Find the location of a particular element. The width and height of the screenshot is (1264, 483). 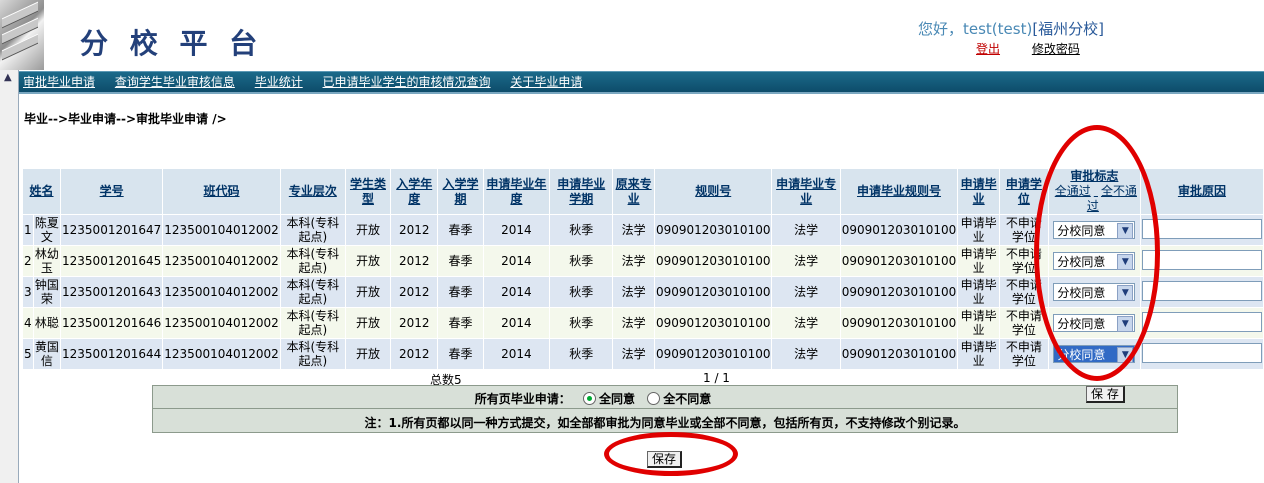

row-index: 4 is located at coordinates (28, 323).